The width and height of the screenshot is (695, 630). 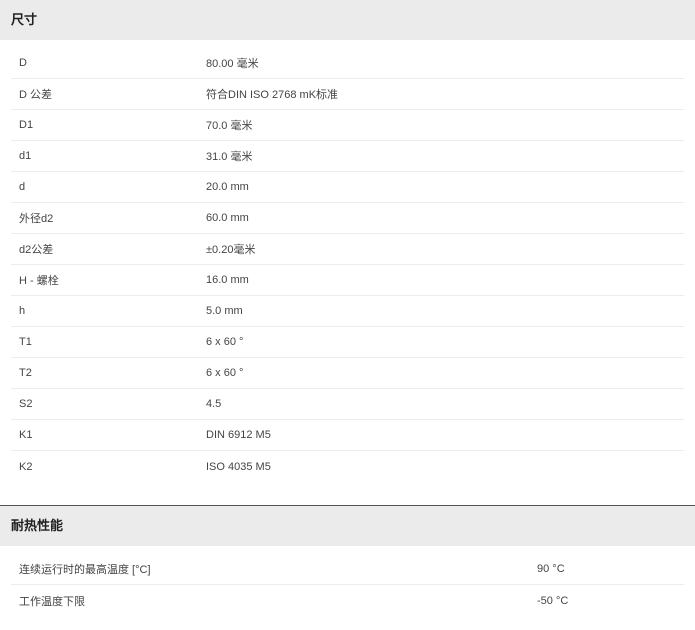 What do you see at coordinates (347, 218) in the screenshot?
I see `spec-row-outer-d2: 外径d2 60.0 mm` at bounding box center [347, 218].